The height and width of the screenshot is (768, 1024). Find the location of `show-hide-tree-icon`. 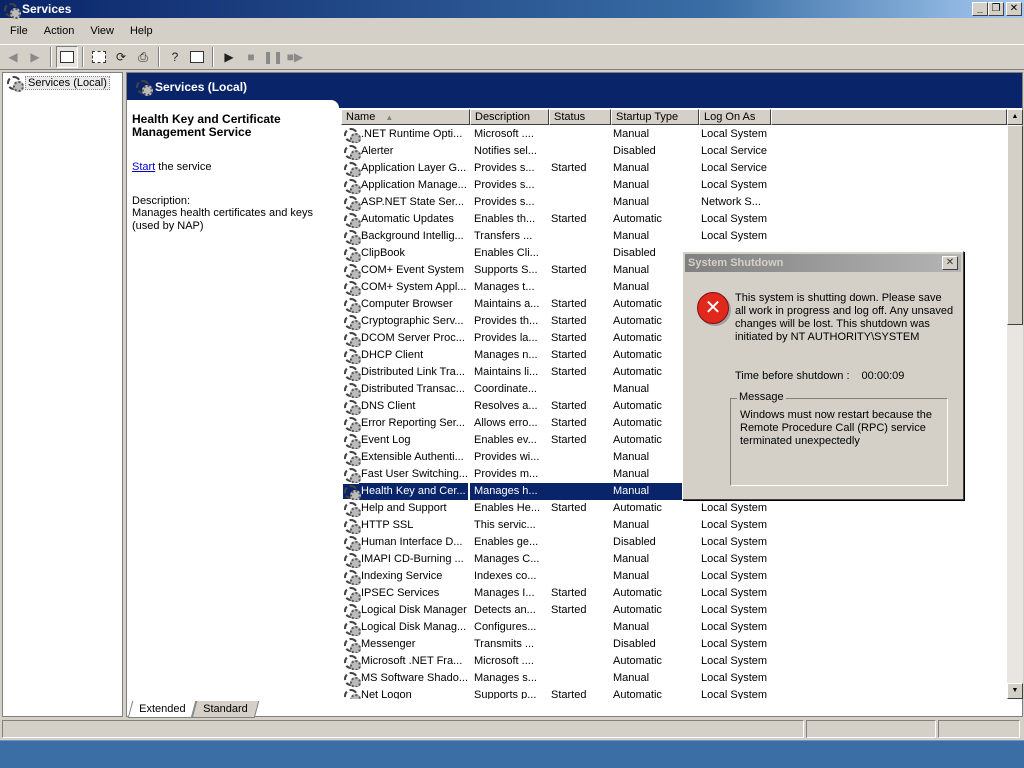

show-hide-tree-icon is located at coordinates (67, 57).